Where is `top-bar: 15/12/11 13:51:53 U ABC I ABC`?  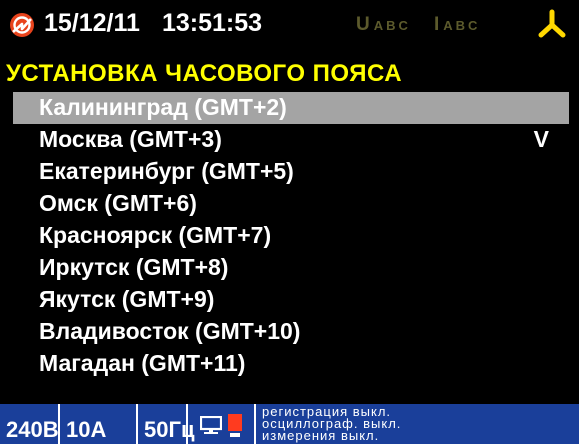 top-bar: 15/12/11 13:51:53 U ABC I ABC is located at coordinates (289, 28).